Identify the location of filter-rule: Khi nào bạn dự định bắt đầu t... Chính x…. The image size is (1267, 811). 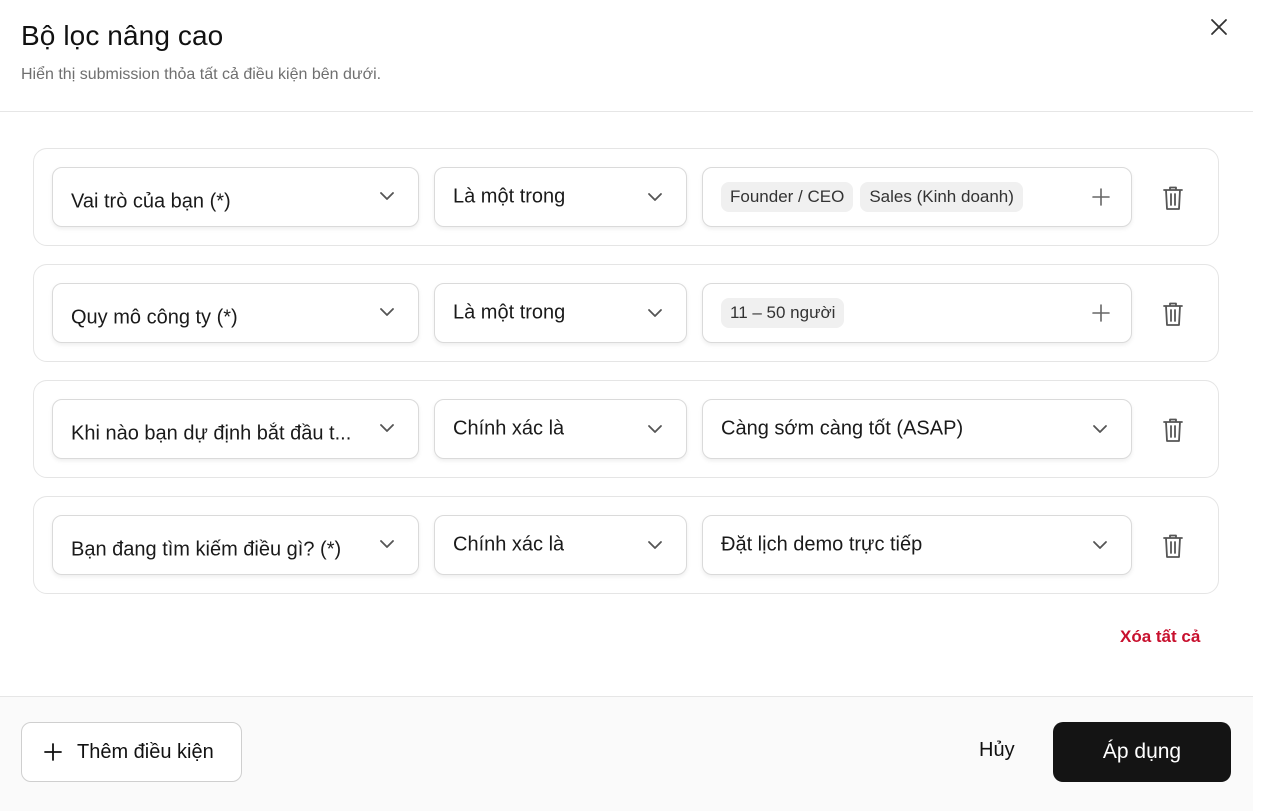
(626, 429).